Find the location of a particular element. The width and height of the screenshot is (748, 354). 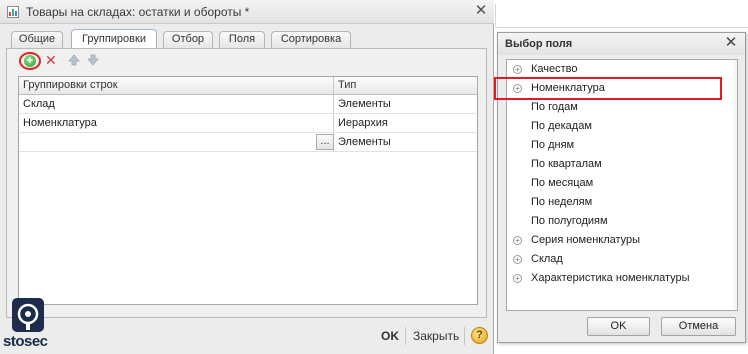

tree-item-label: По полугодиям is located at coordinates (569, 221).